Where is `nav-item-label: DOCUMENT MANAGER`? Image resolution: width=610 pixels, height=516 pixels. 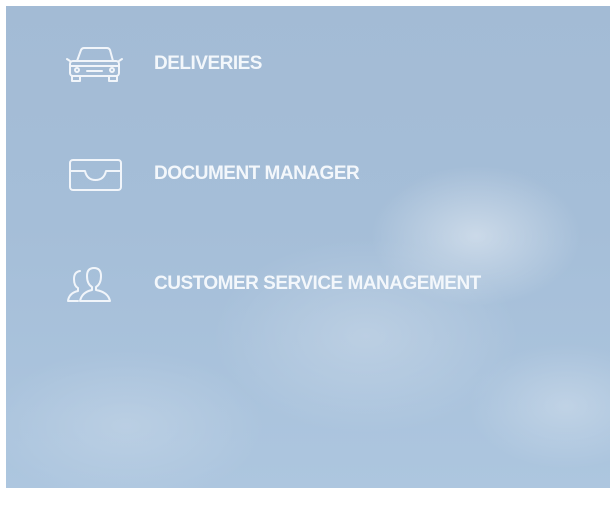 nav-item-label: DOCUMENT MANAGER is located at coordinates (257, 173).